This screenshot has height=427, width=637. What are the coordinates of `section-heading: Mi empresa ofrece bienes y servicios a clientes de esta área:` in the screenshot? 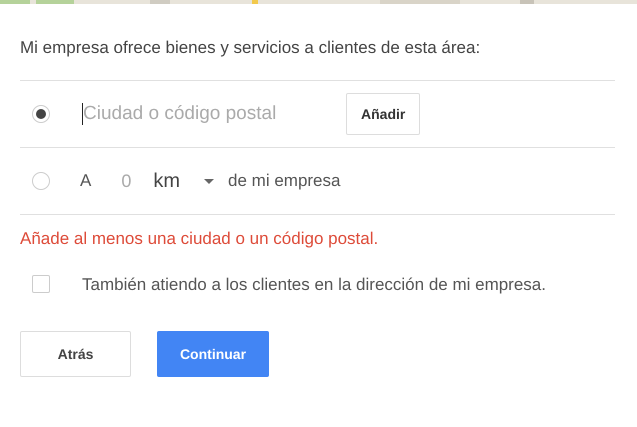 It's located at (251, 48).